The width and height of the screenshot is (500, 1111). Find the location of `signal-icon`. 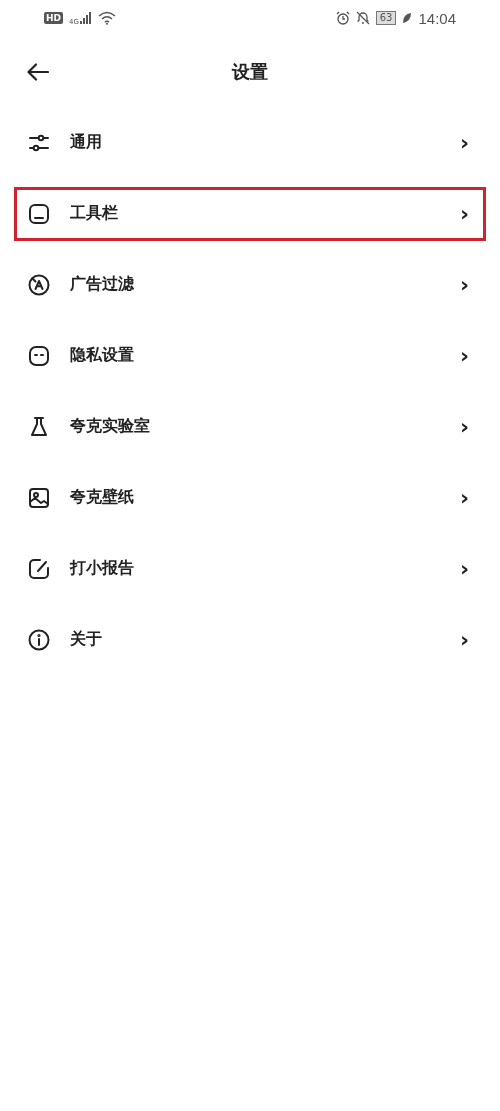

signal-icon is located at coordinates (85, 18).